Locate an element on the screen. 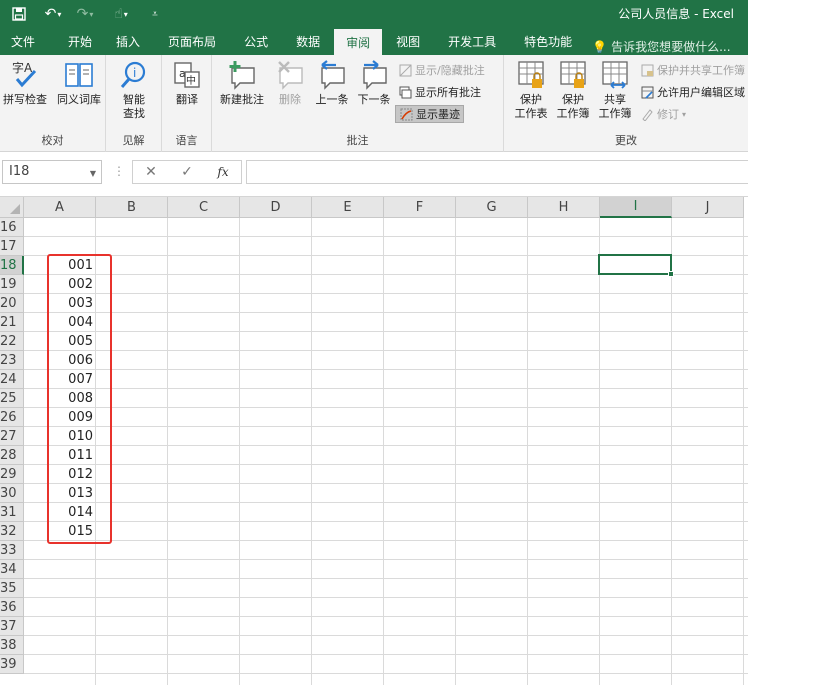  row-header-26: 26 is located at coordinates (12, 417).